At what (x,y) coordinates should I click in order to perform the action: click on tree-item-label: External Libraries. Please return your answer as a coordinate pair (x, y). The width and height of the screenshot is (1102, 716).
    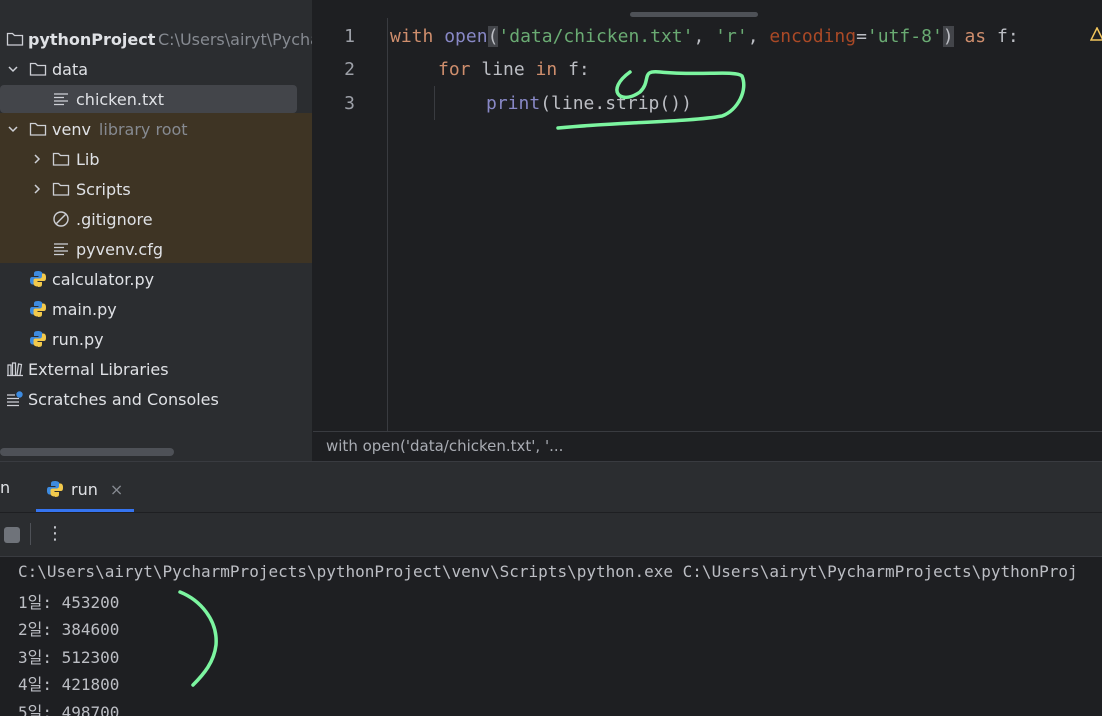
    Looking at the image, I should click on (98, 369).